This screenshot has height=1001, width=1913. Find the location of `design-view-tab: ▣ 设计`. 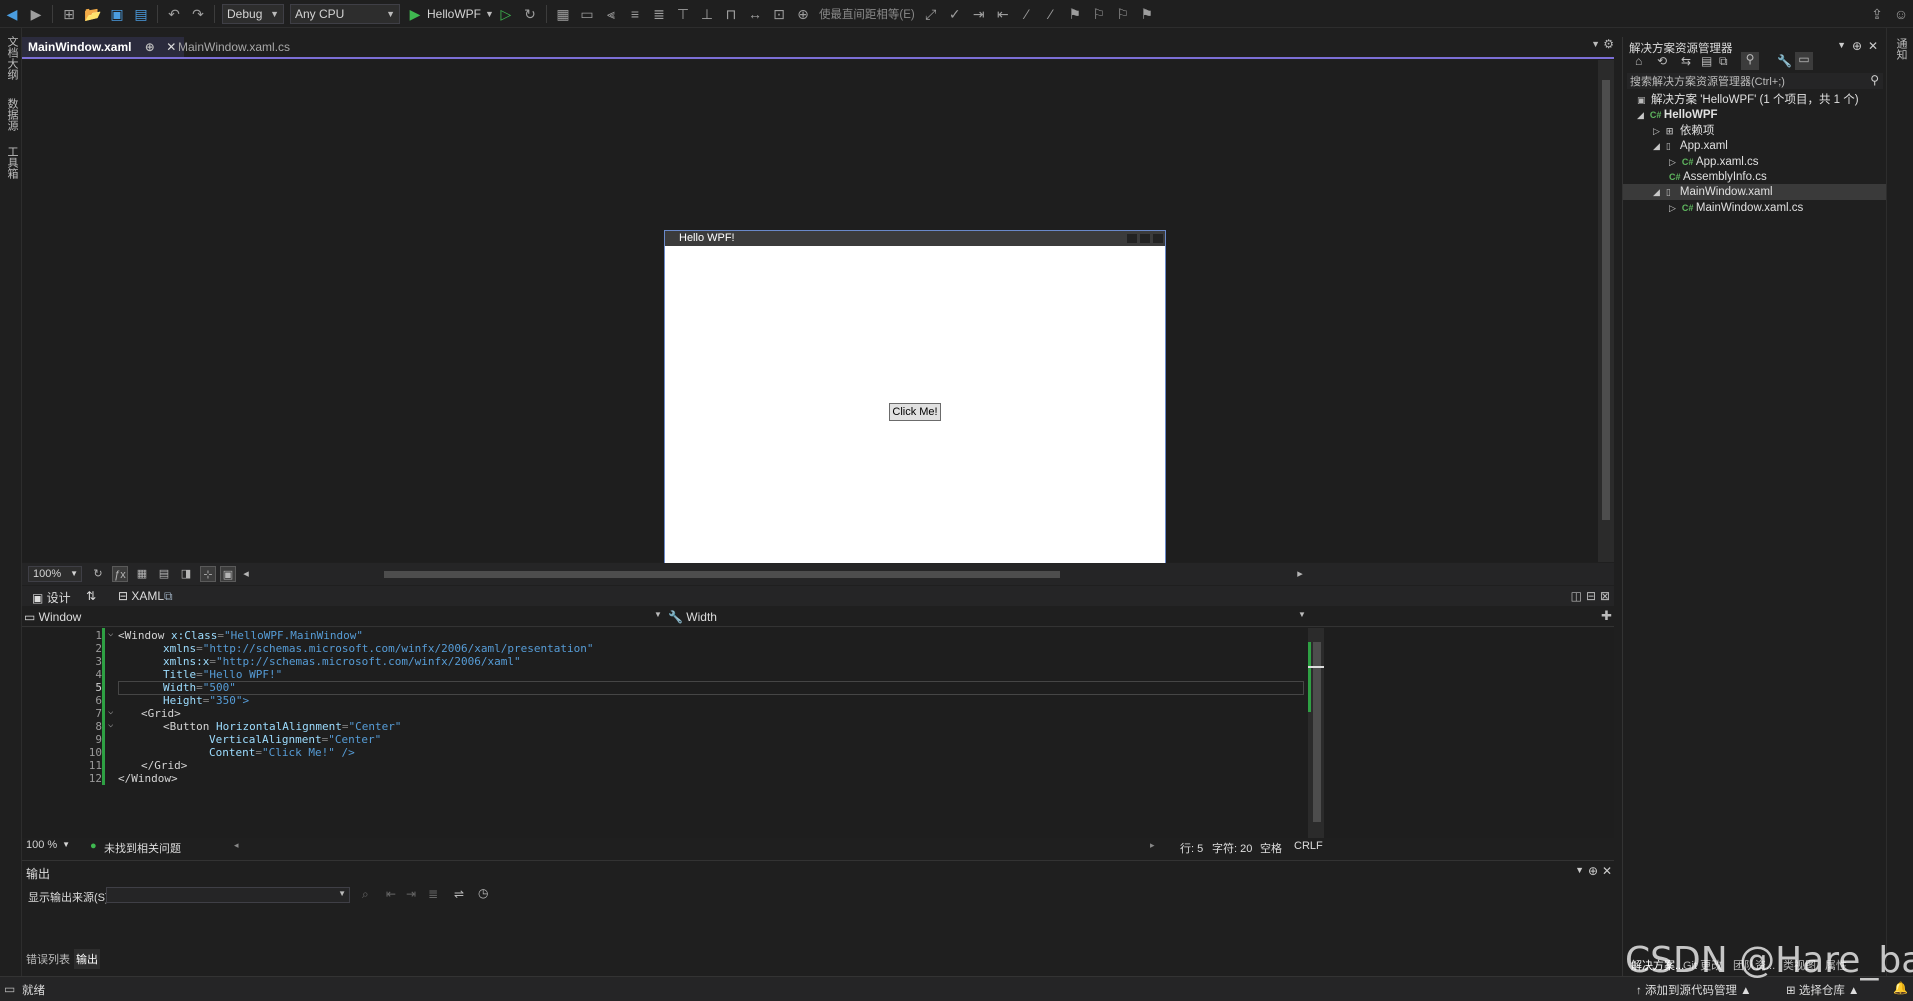

design-view-tab: ▣ 设计 is located at coordinates (51, 597).